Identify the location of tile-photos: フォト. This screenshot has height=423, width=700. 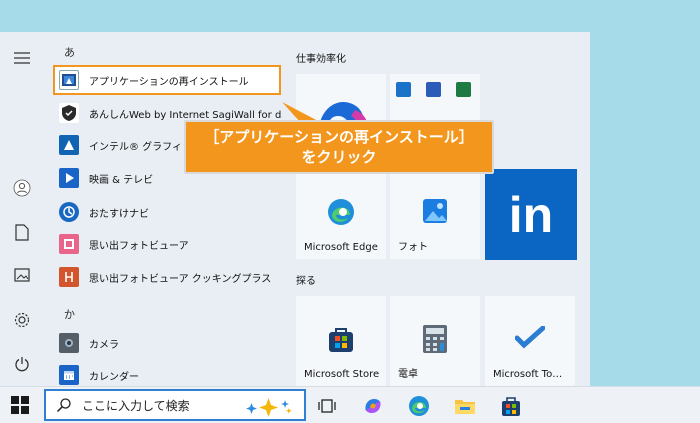
(435, 214).